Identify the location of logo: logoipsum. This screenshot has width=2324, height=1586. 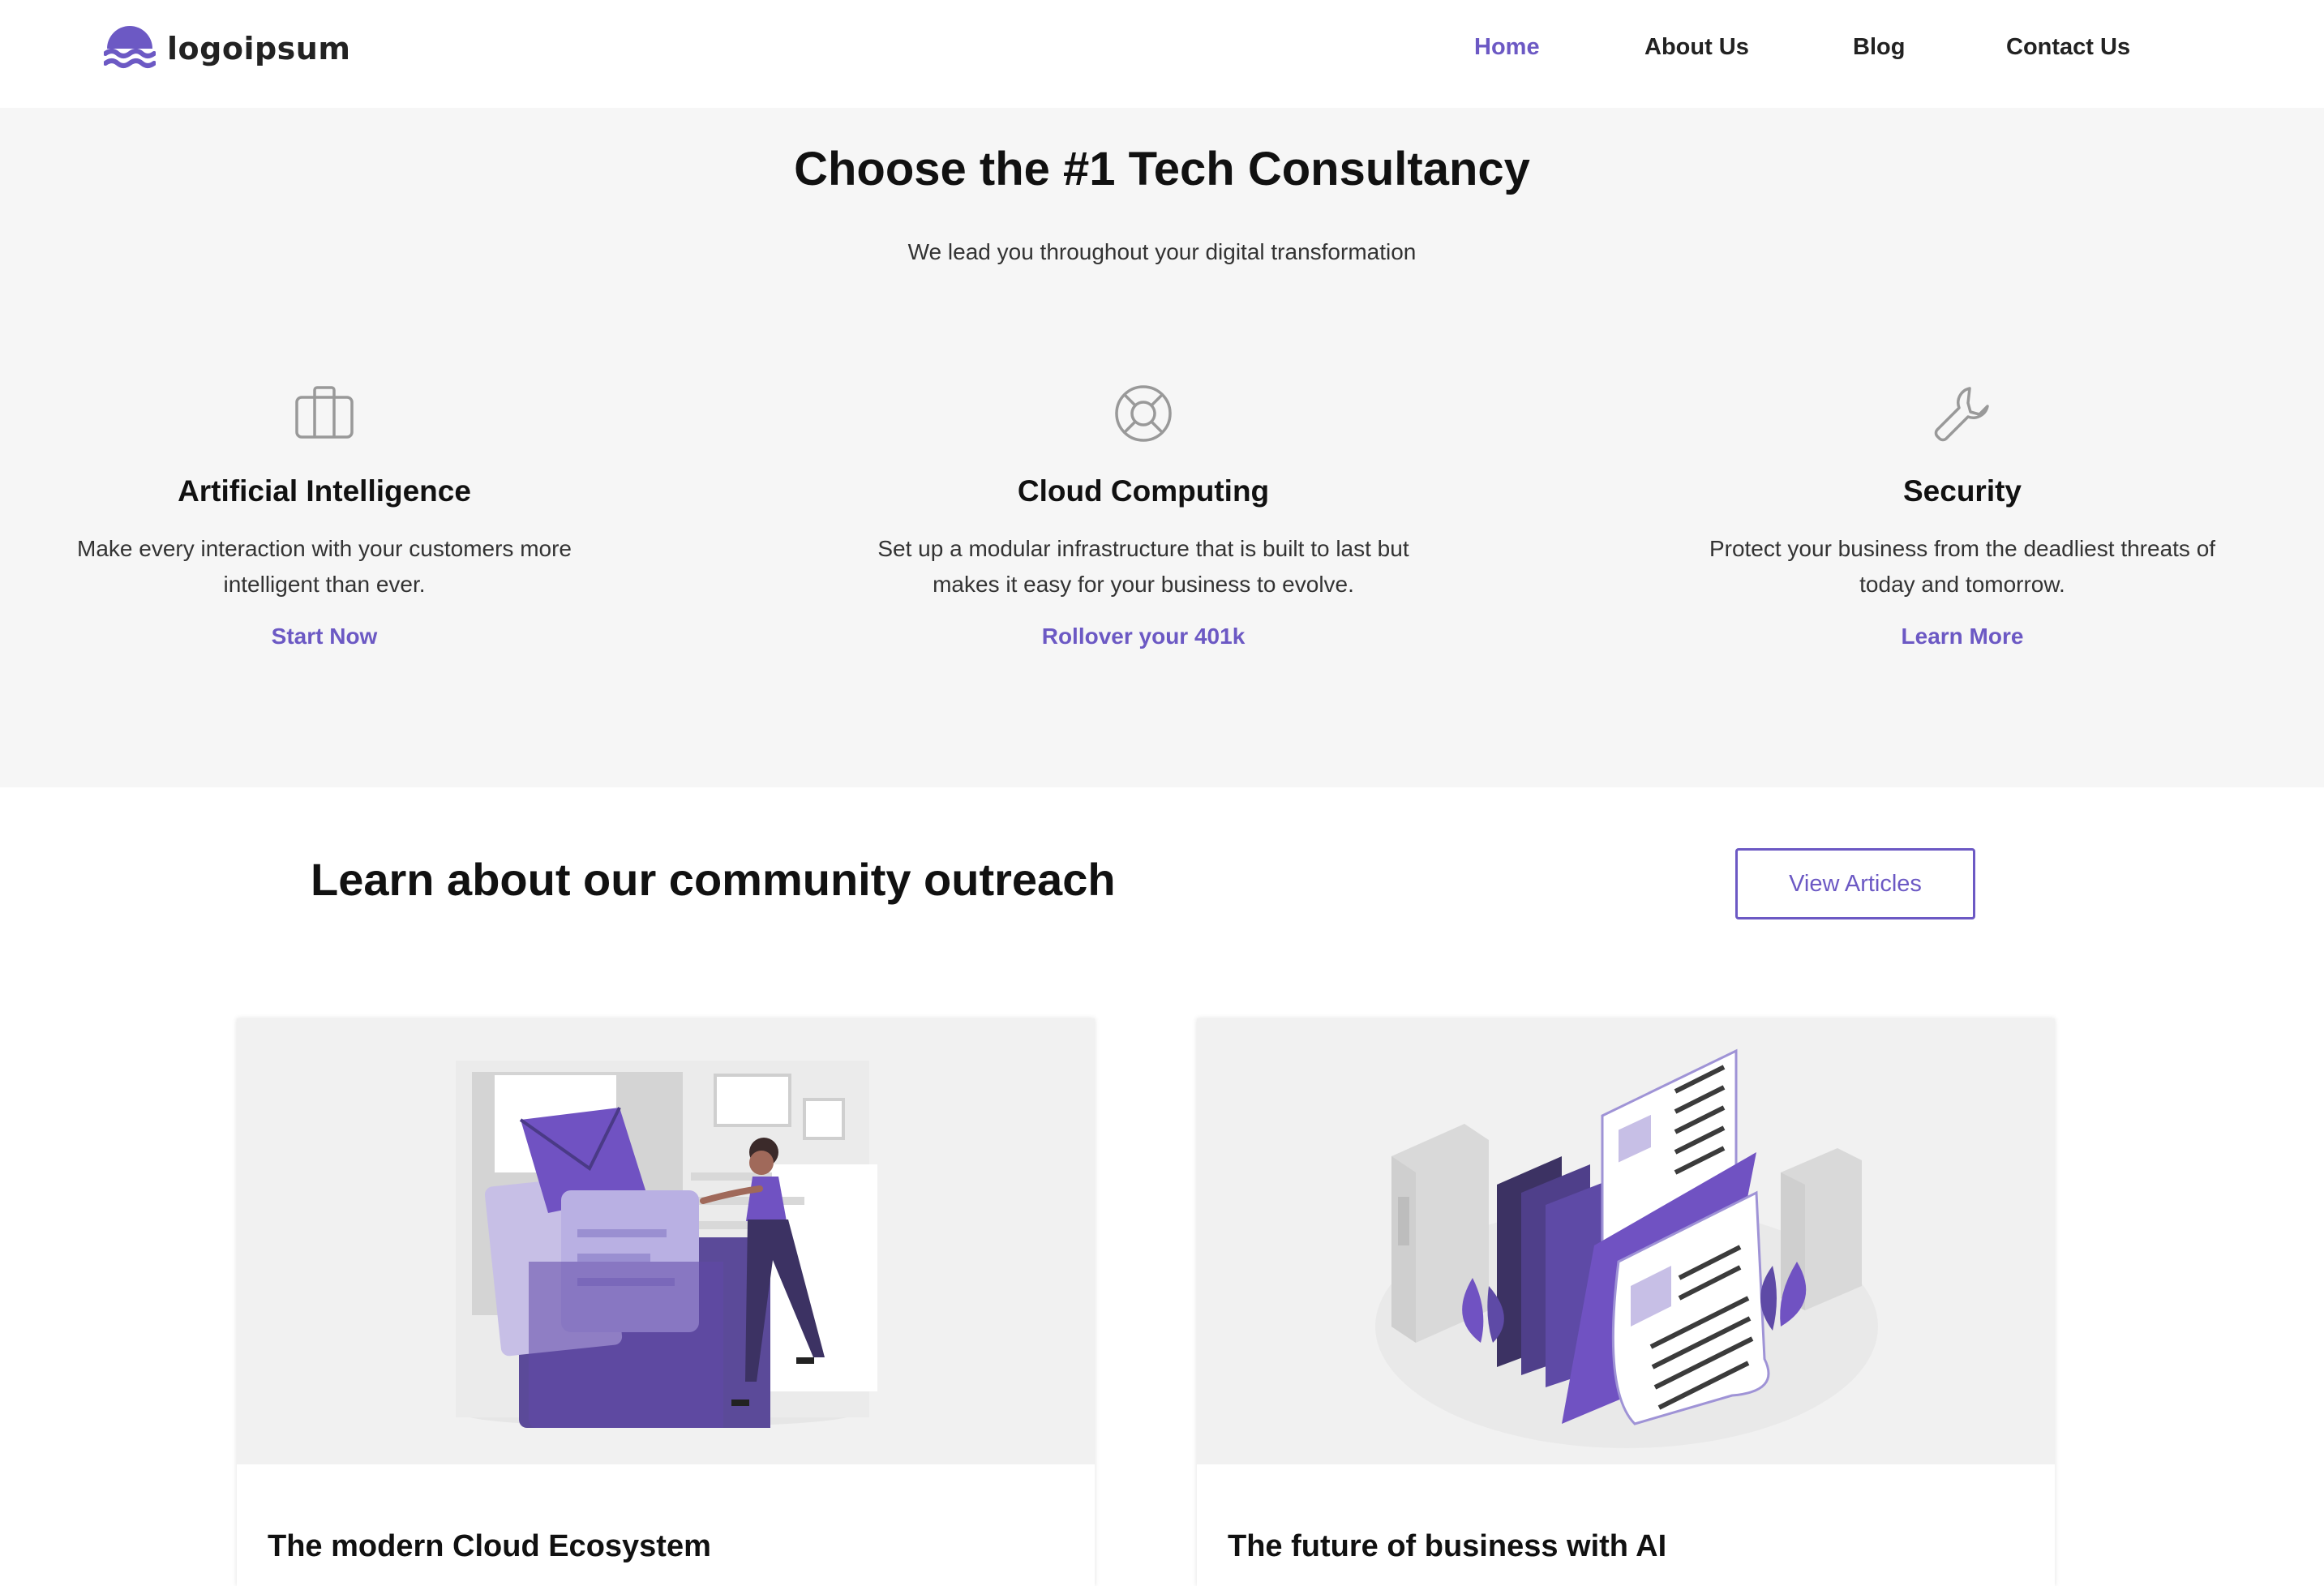
(227, 48).